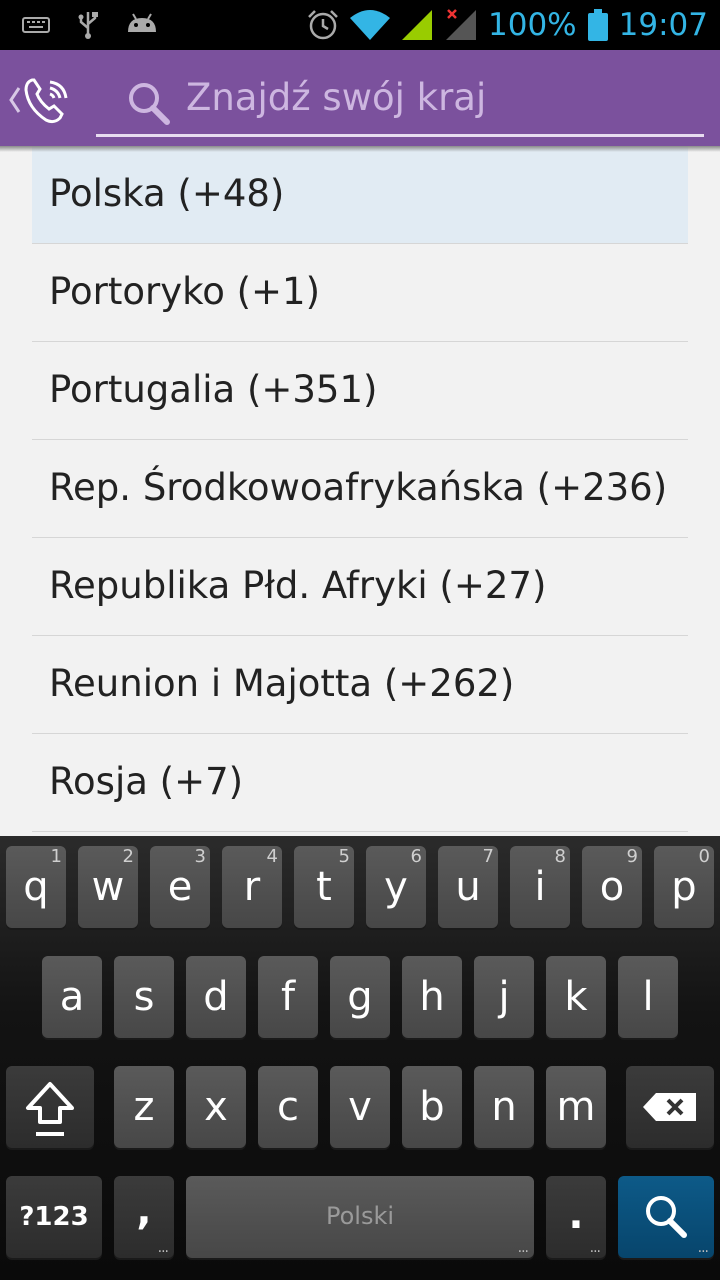 The height and width of the screenshot is (1280, 720). I want to click on key-char: g, so click(360, 997).